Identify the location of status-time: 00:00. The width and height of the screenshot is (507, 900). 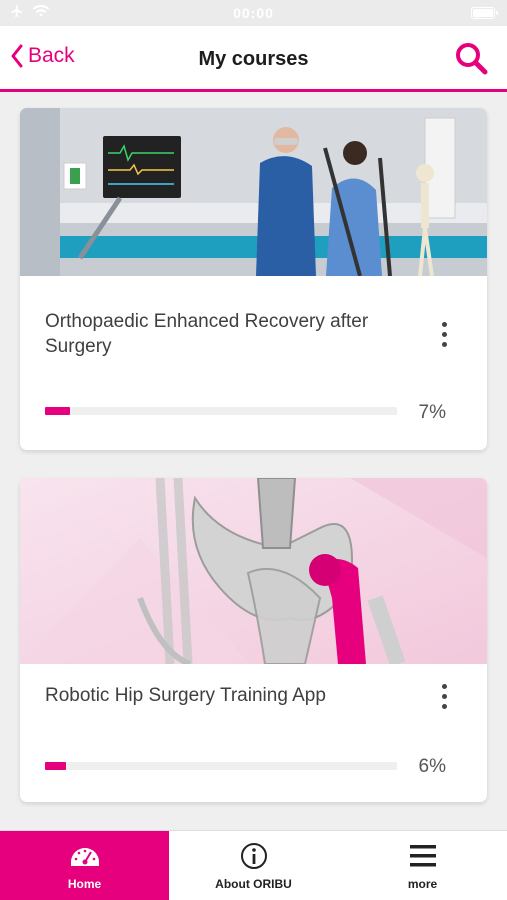
(253, 13).